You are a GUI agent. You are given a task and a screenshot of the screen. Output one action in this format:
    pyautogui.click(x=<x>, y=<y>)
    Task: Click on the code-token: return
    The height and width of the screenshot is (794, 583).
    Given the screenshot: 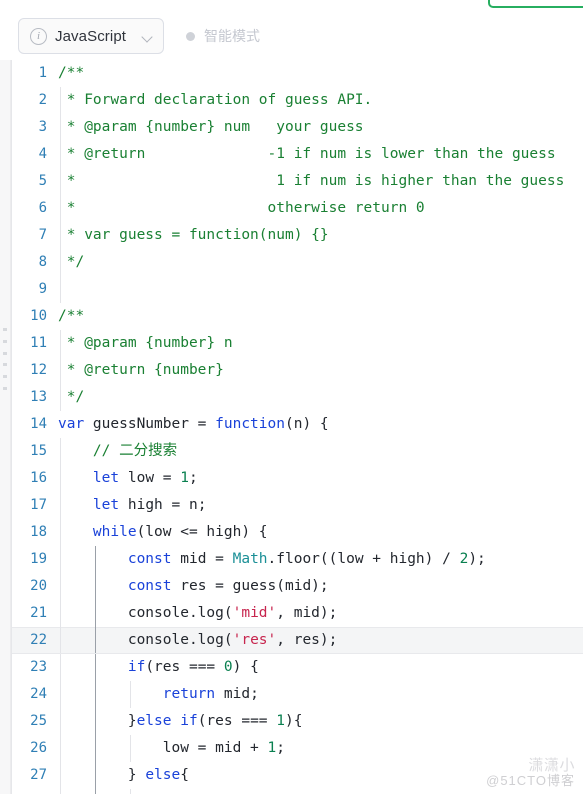 What is the action you would take?
    pyautogui.click(x=189, y=694)
    